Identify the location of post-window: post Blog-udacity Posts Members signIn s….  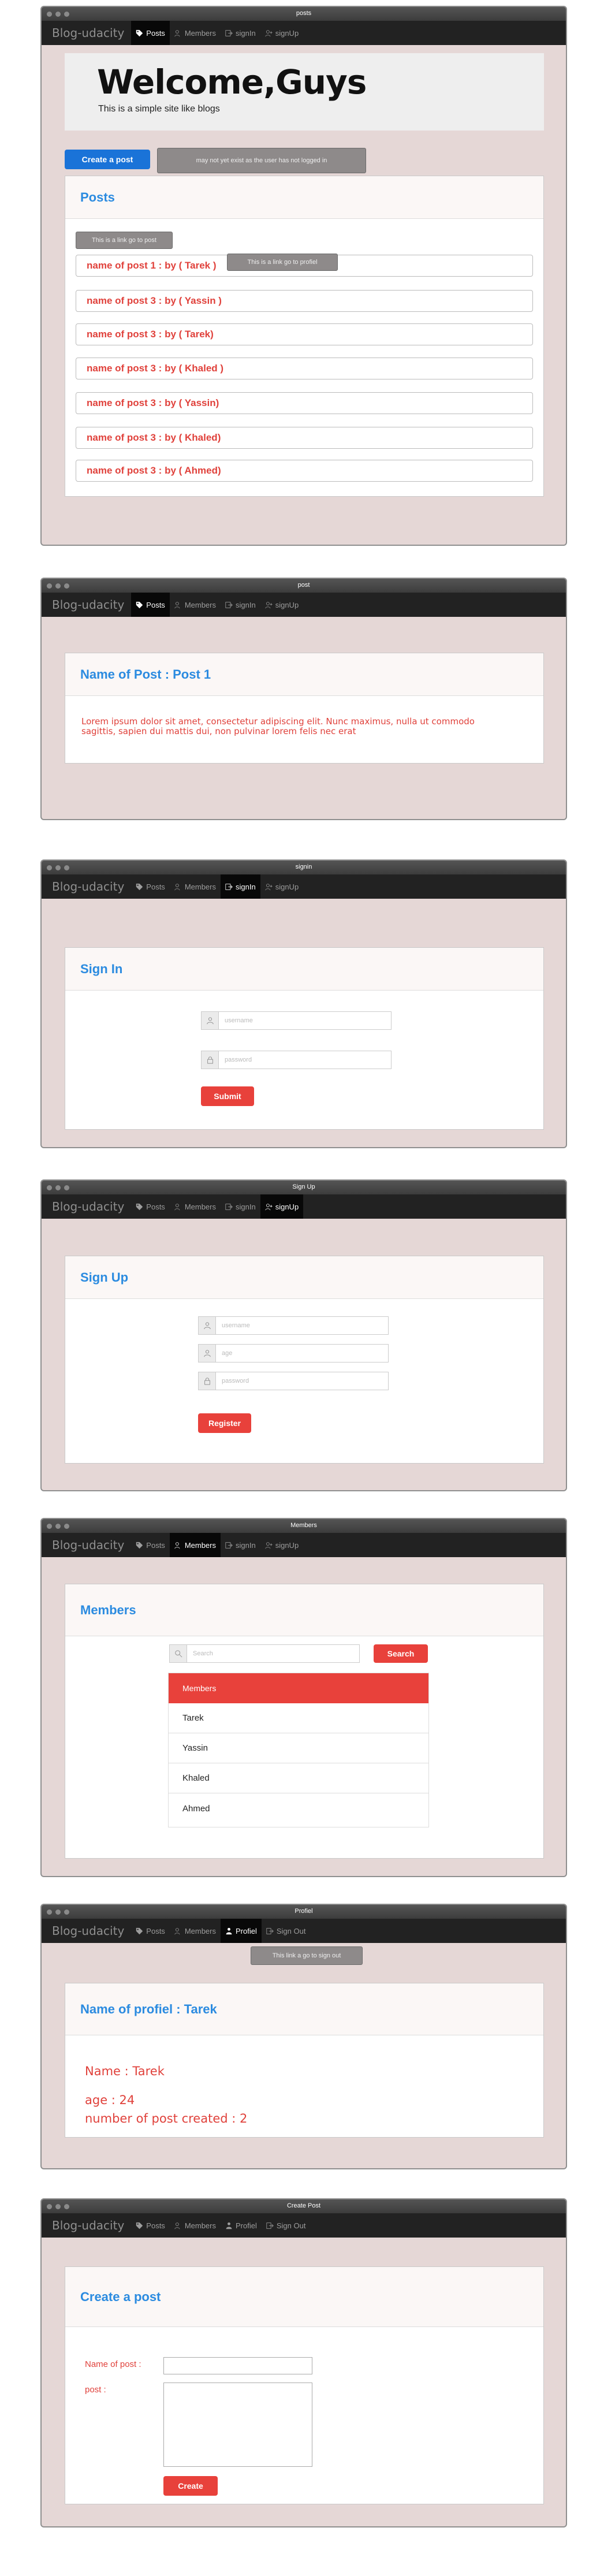
(303, 699).